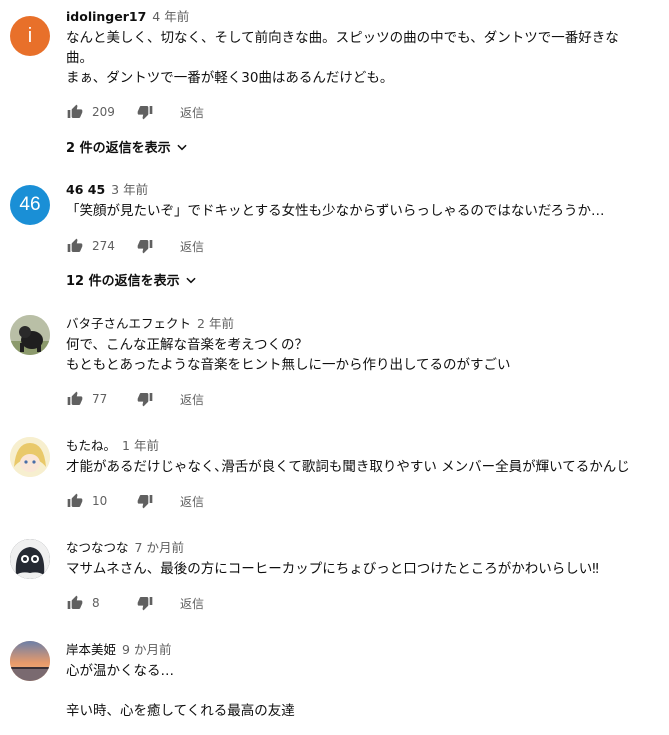  I want to click on blob-creature-avatar-icon, so click(30, 559).